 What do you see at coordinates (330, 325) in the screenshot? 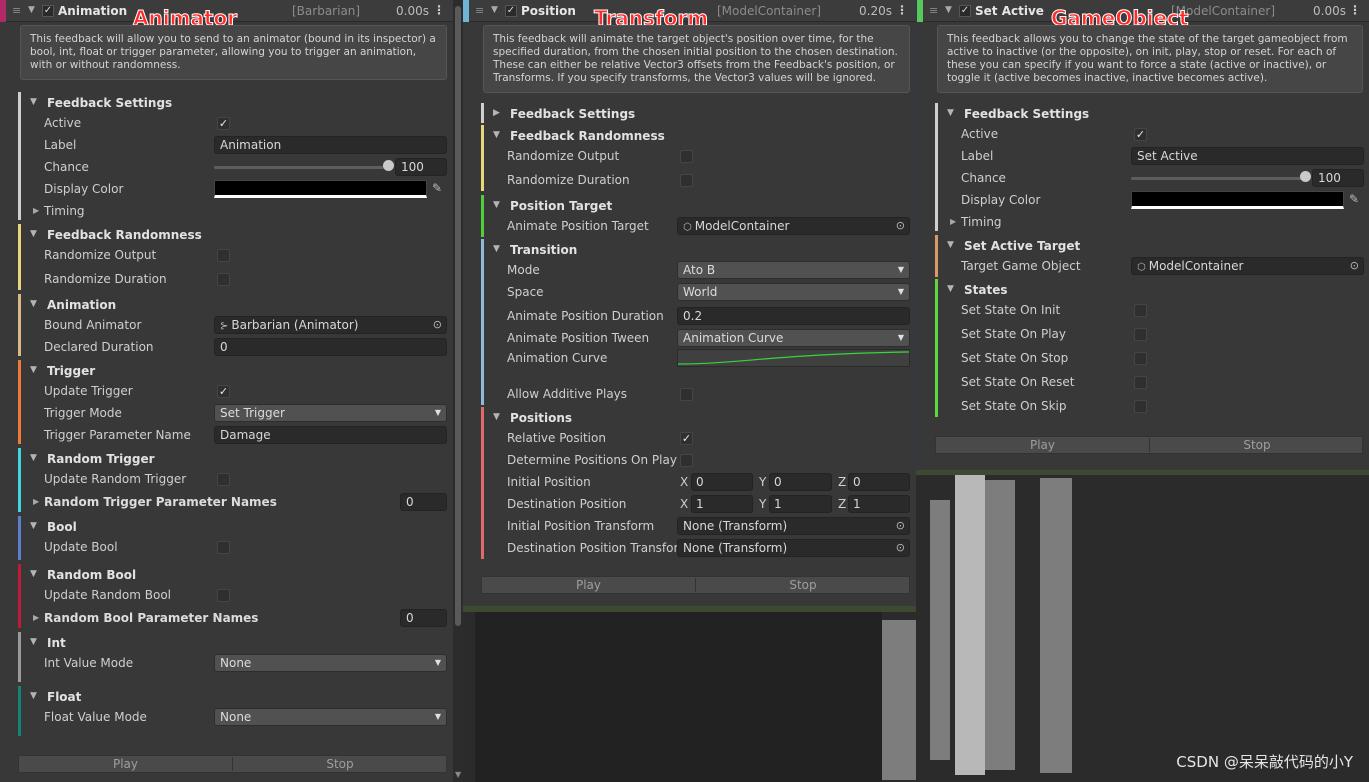
I see `bound-animator-field: ⊱ Barbarian (Animator) ⊙` at bounding box center [330, 325].